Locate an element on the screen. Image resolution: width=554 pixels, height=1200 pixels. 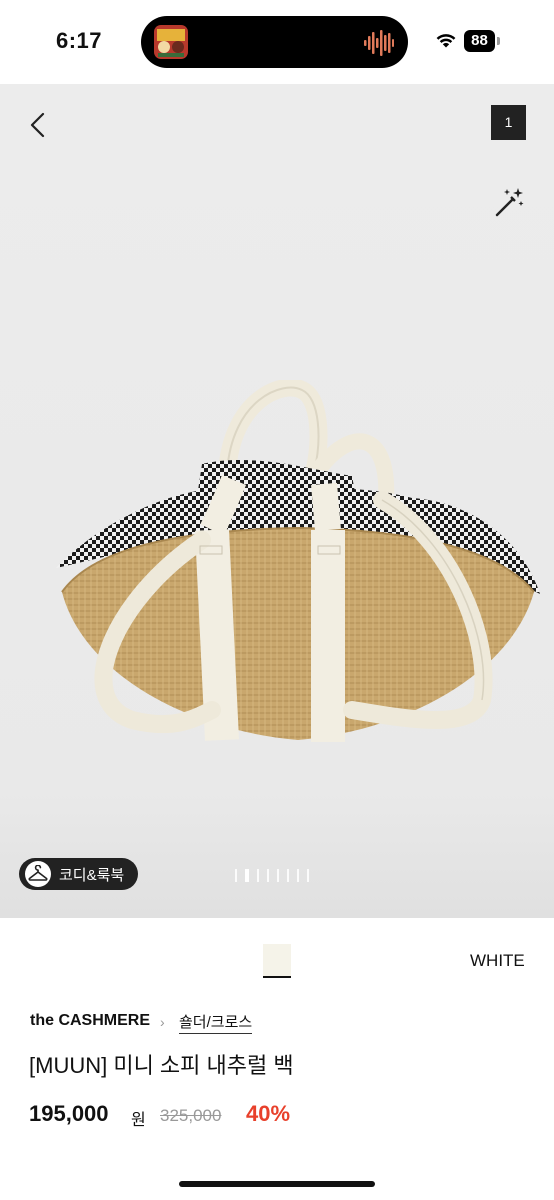
dynamic-island is located at coordinates (274, 42).